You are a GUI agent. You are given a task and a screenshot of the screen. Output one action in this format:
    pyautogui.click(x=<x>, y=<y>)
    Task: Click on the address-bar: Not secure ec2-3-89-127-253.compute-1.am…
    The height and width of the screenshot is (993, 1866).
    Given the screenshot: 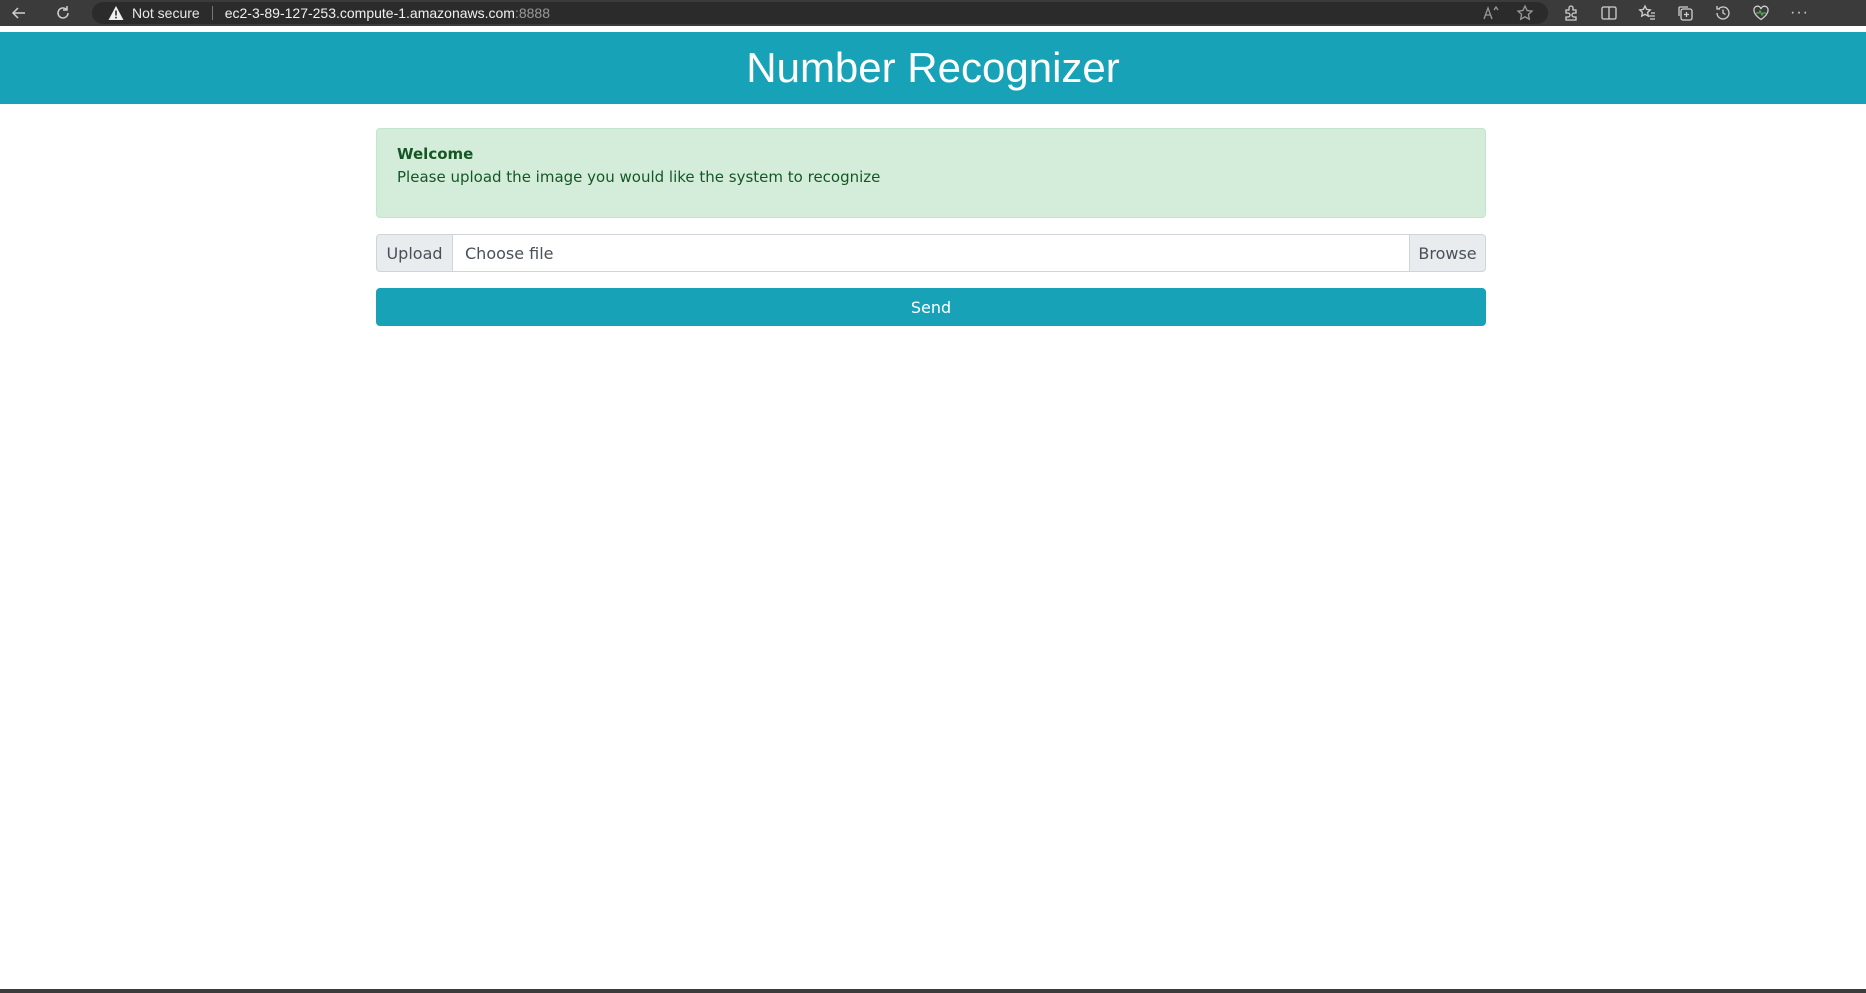 What is the action you would take?
    pyautogui.click(x=820, y=13)
    